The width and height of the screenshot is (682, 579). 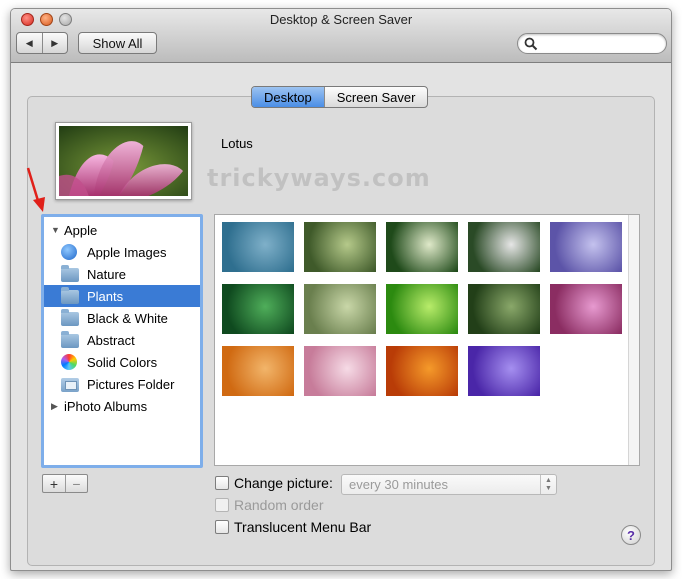 I want to click on window-title: Desktop & Screen Saver, so click(x=341, y=19).